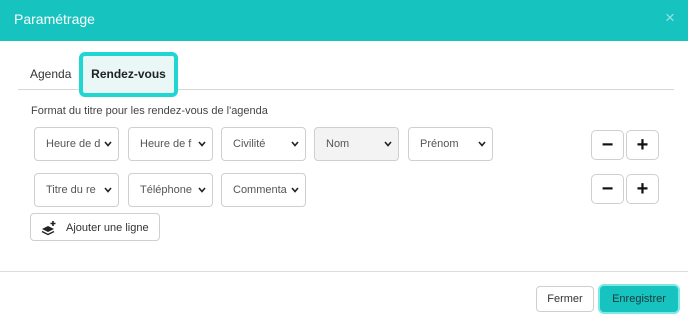 This screenshot has width=688, height=324. What do you see at coordinates (670, 17) in the screenshot?
I see `close-icon: ×` at bounding box center [670, 17].